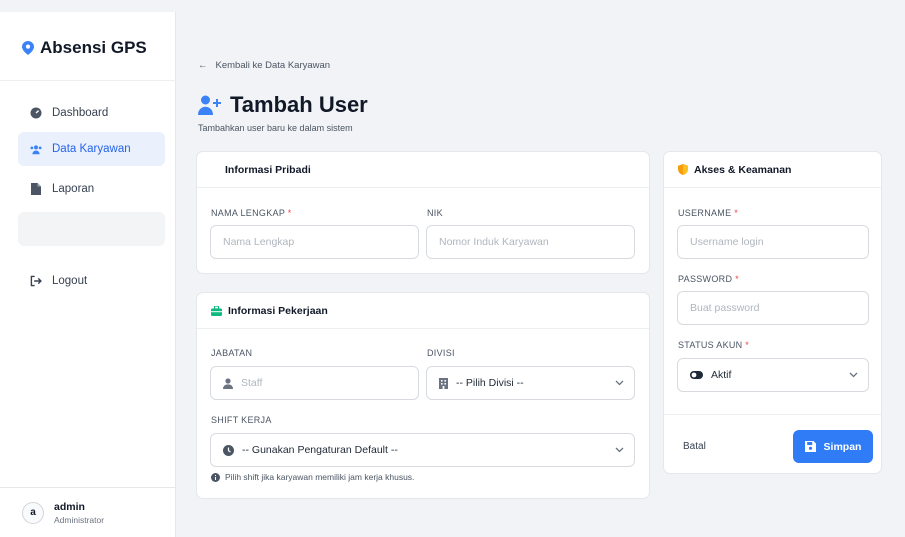 This screenshot has width=905, height=537. Describe the element at coordinates (251, 213) in the screenshot. I see `nama-label: NAMA LENGKAP *` at that location.